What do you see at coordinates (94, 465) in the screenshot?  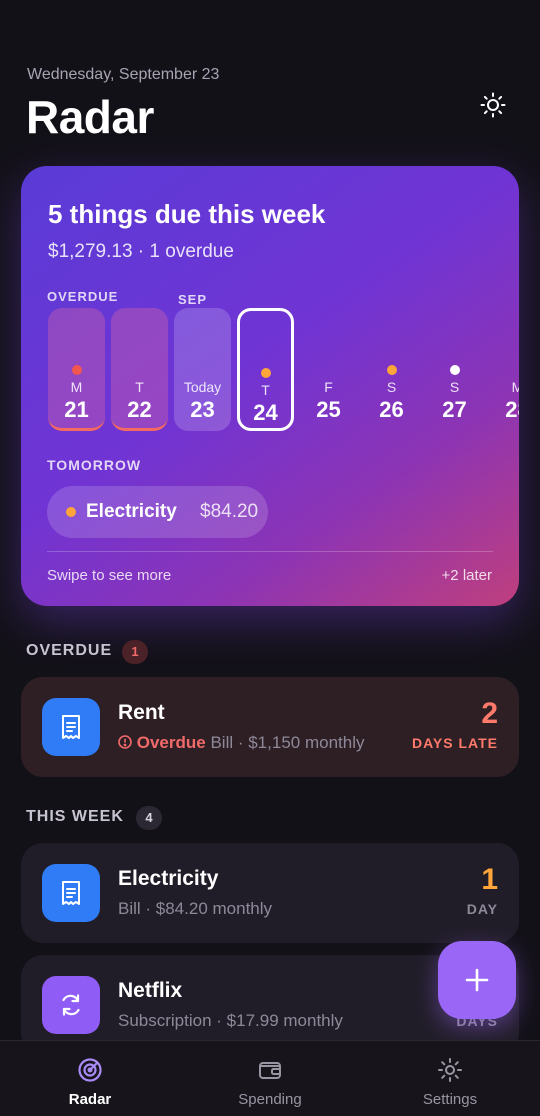 I see `tomorrow-label: TOMORROW` at bounding box center [94, 465].